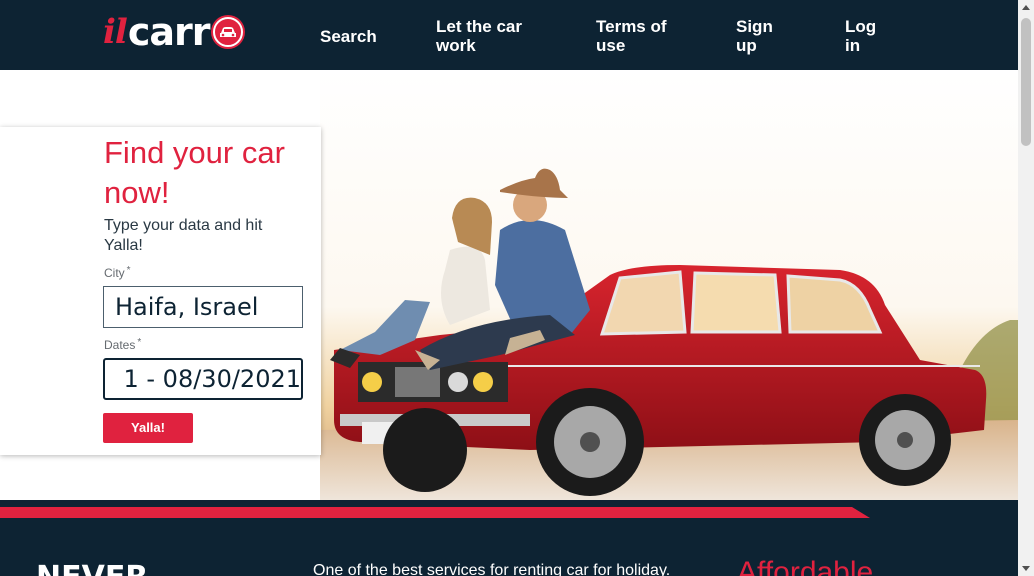  Describe the element at coordinates (636, 36) in the screenshot. I see `nav-terms-of-use-link: Terms of use` at that location.